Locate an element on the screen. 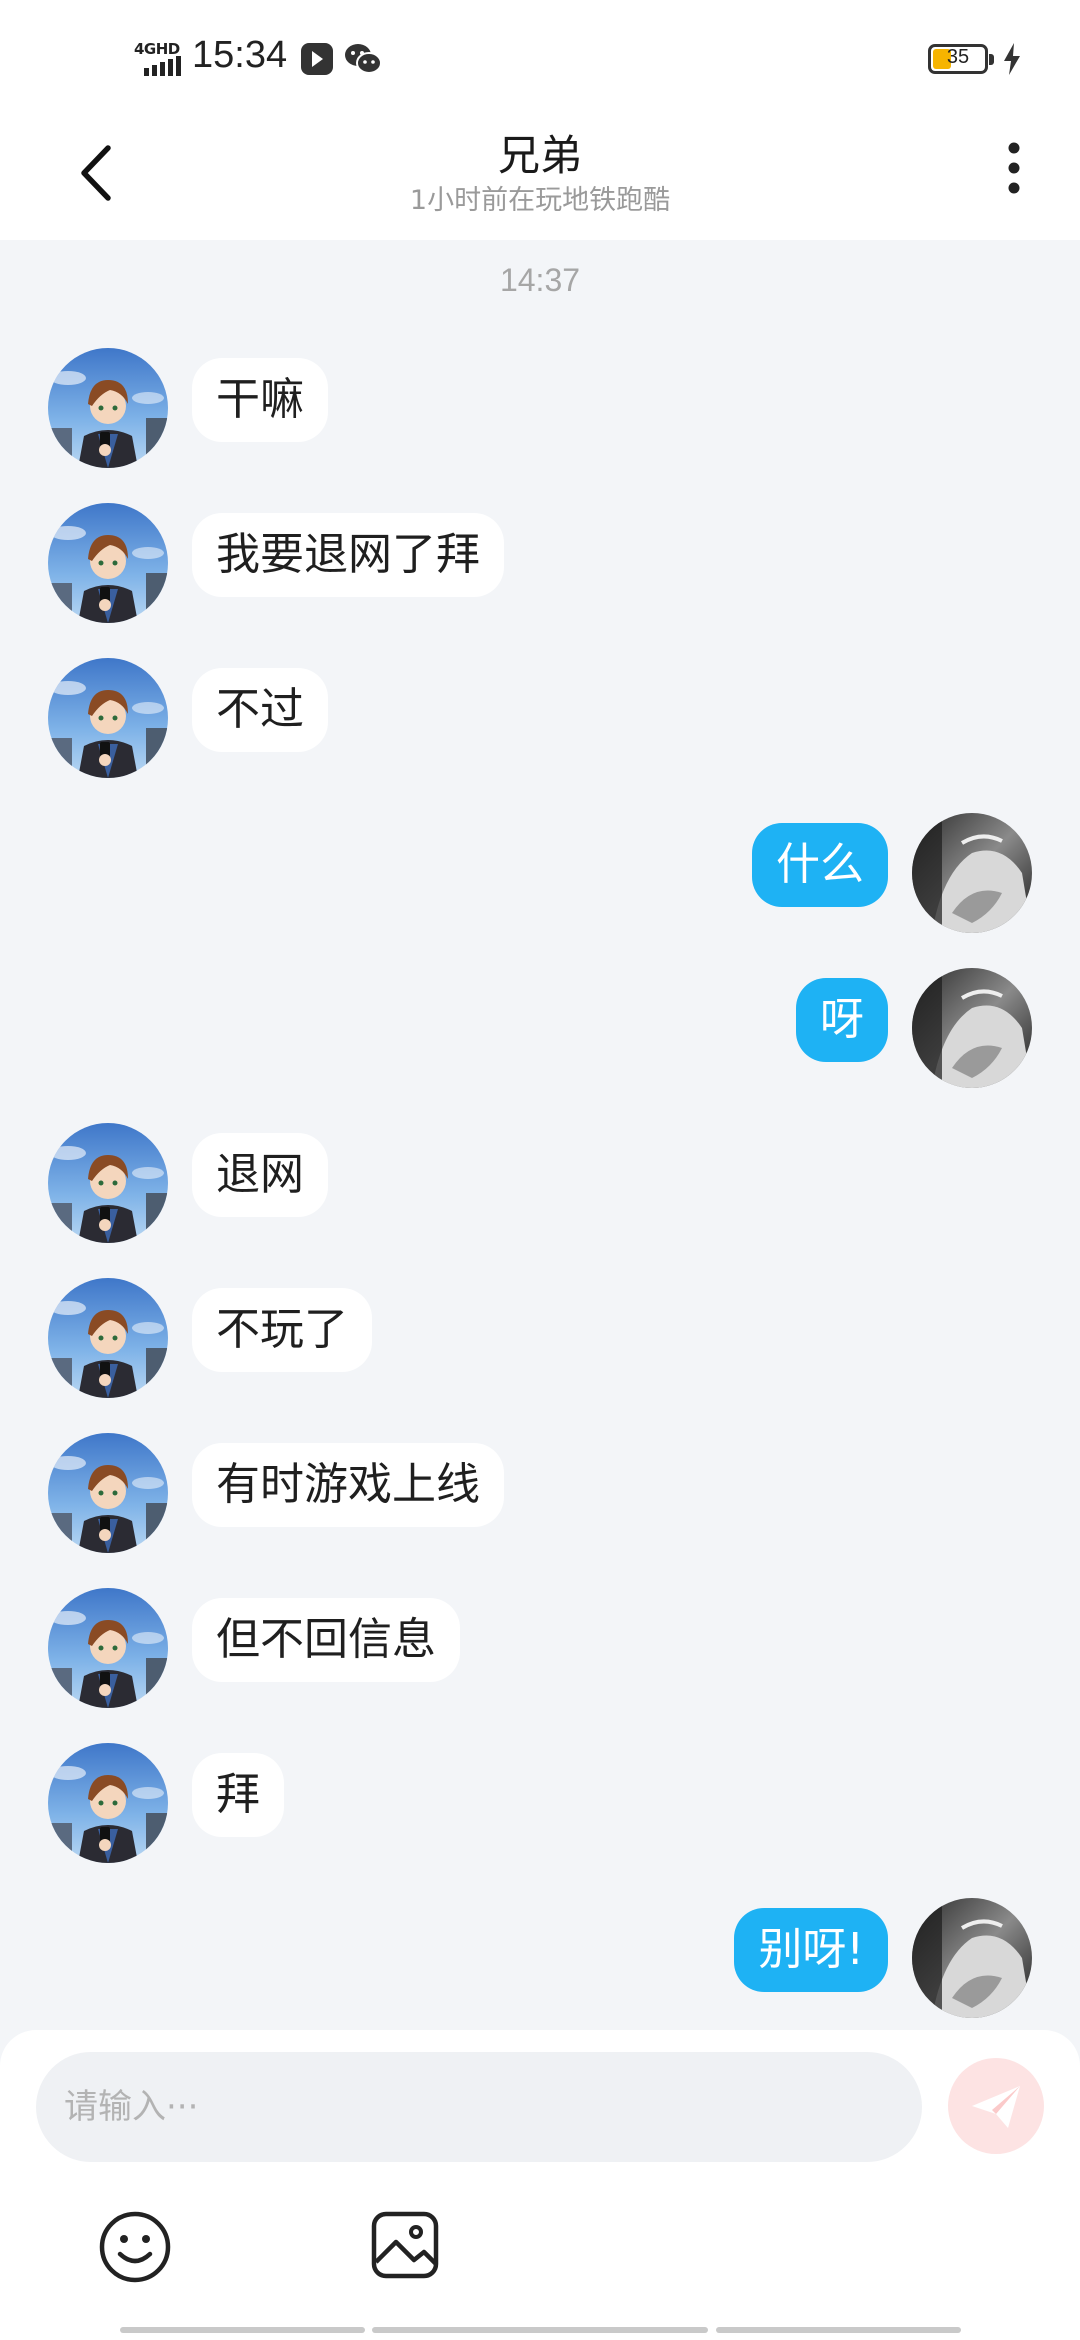 The height and width of the screenshot is (2340, 1080). message-bubble: 别呀! is located at coordinates (811, 1950).